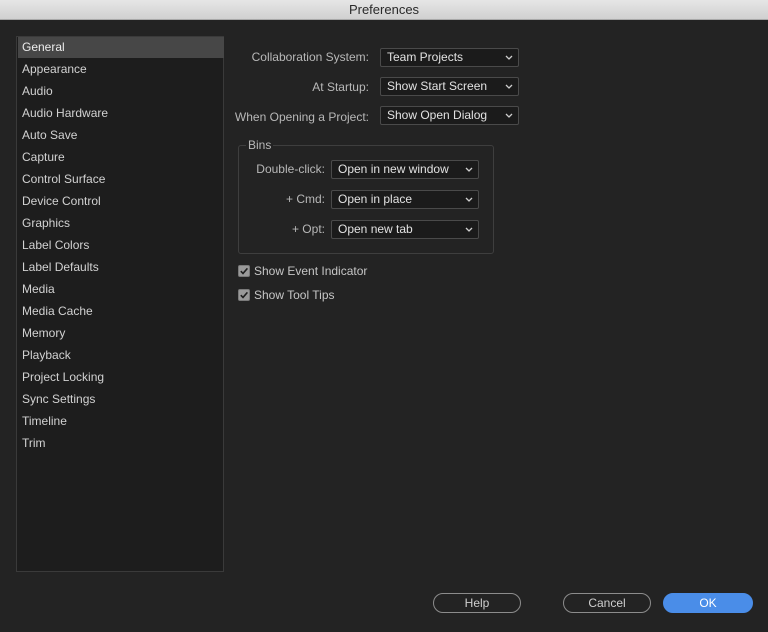 This screenshot has height=632, width=768. I want to click on show-event-indicator-row: Show Event Indicator, so click(302, 271).